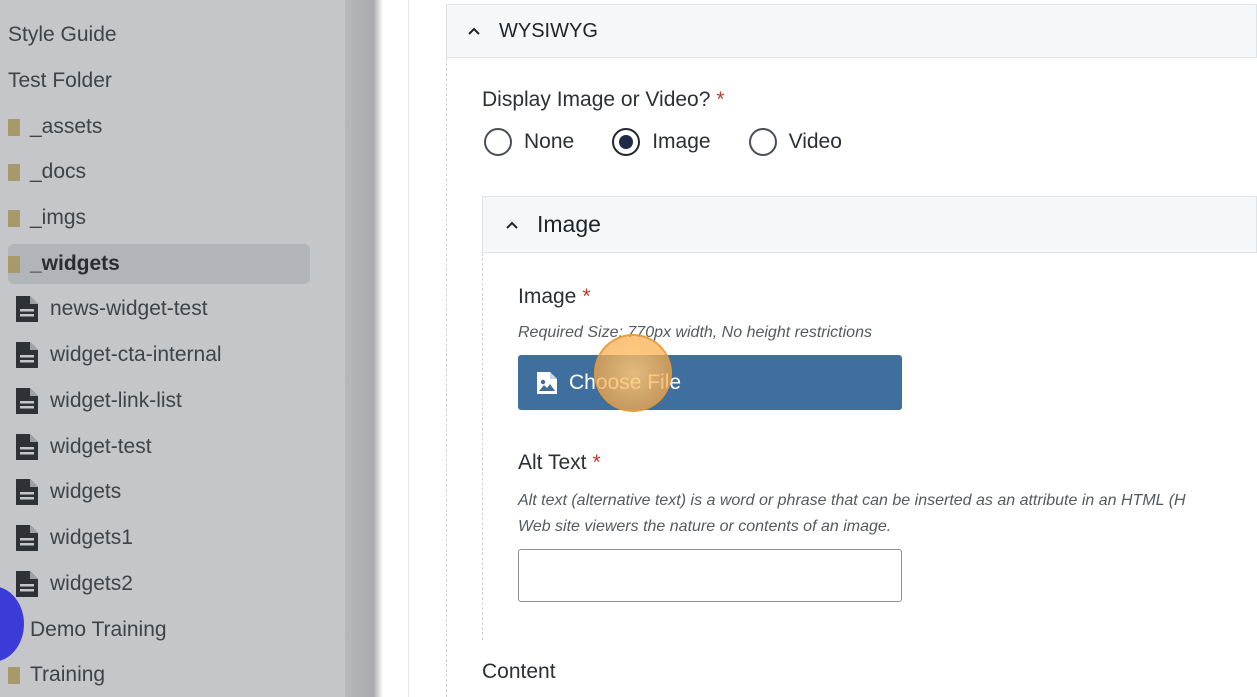 Image resolution: width=1257 pixels, height=697 pixels. I want to click on sidebar-item-news-widget-test: news-widget-test, so click(159, 309).